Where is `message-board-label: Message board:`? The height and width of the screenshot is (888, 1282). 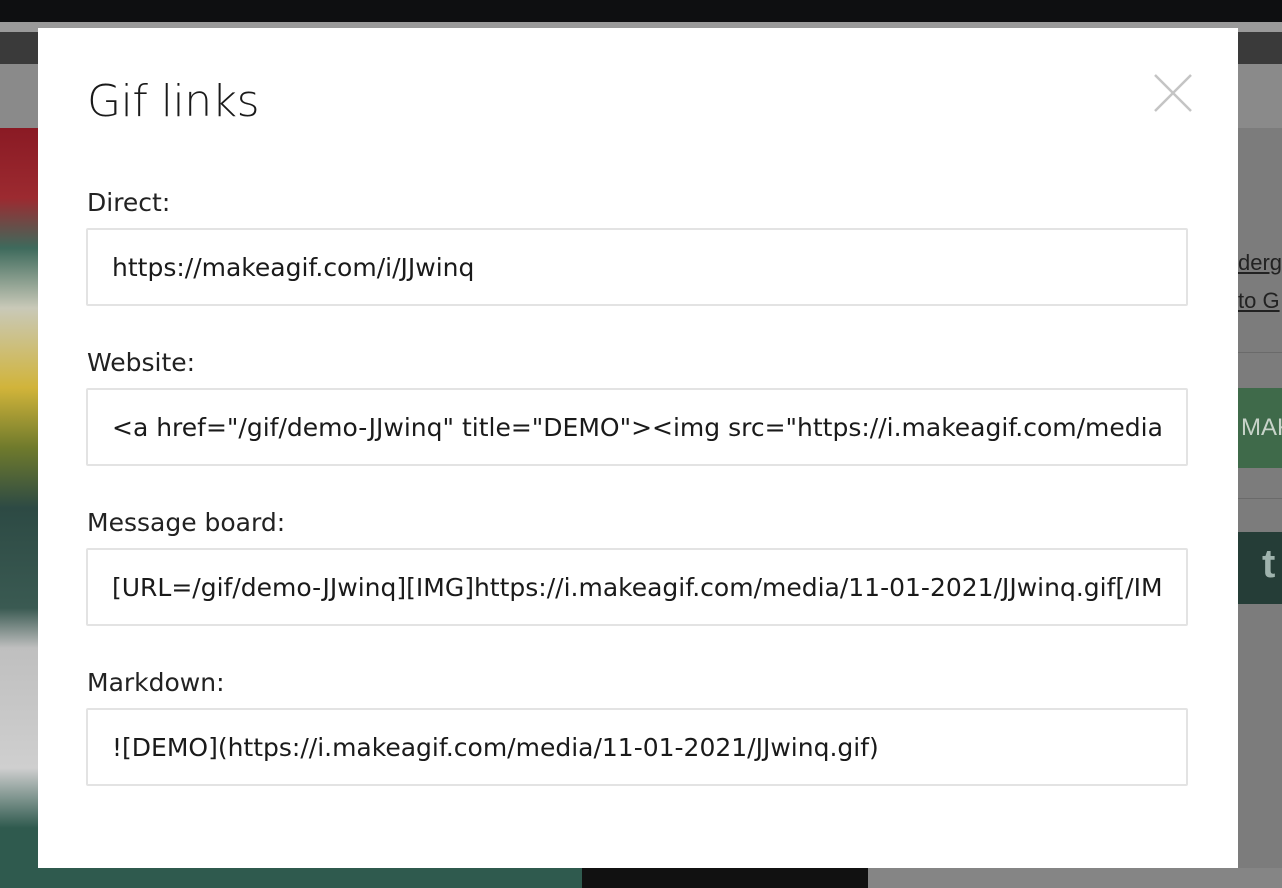
message-board-label: Message board: is located at coordinates (186, 522).